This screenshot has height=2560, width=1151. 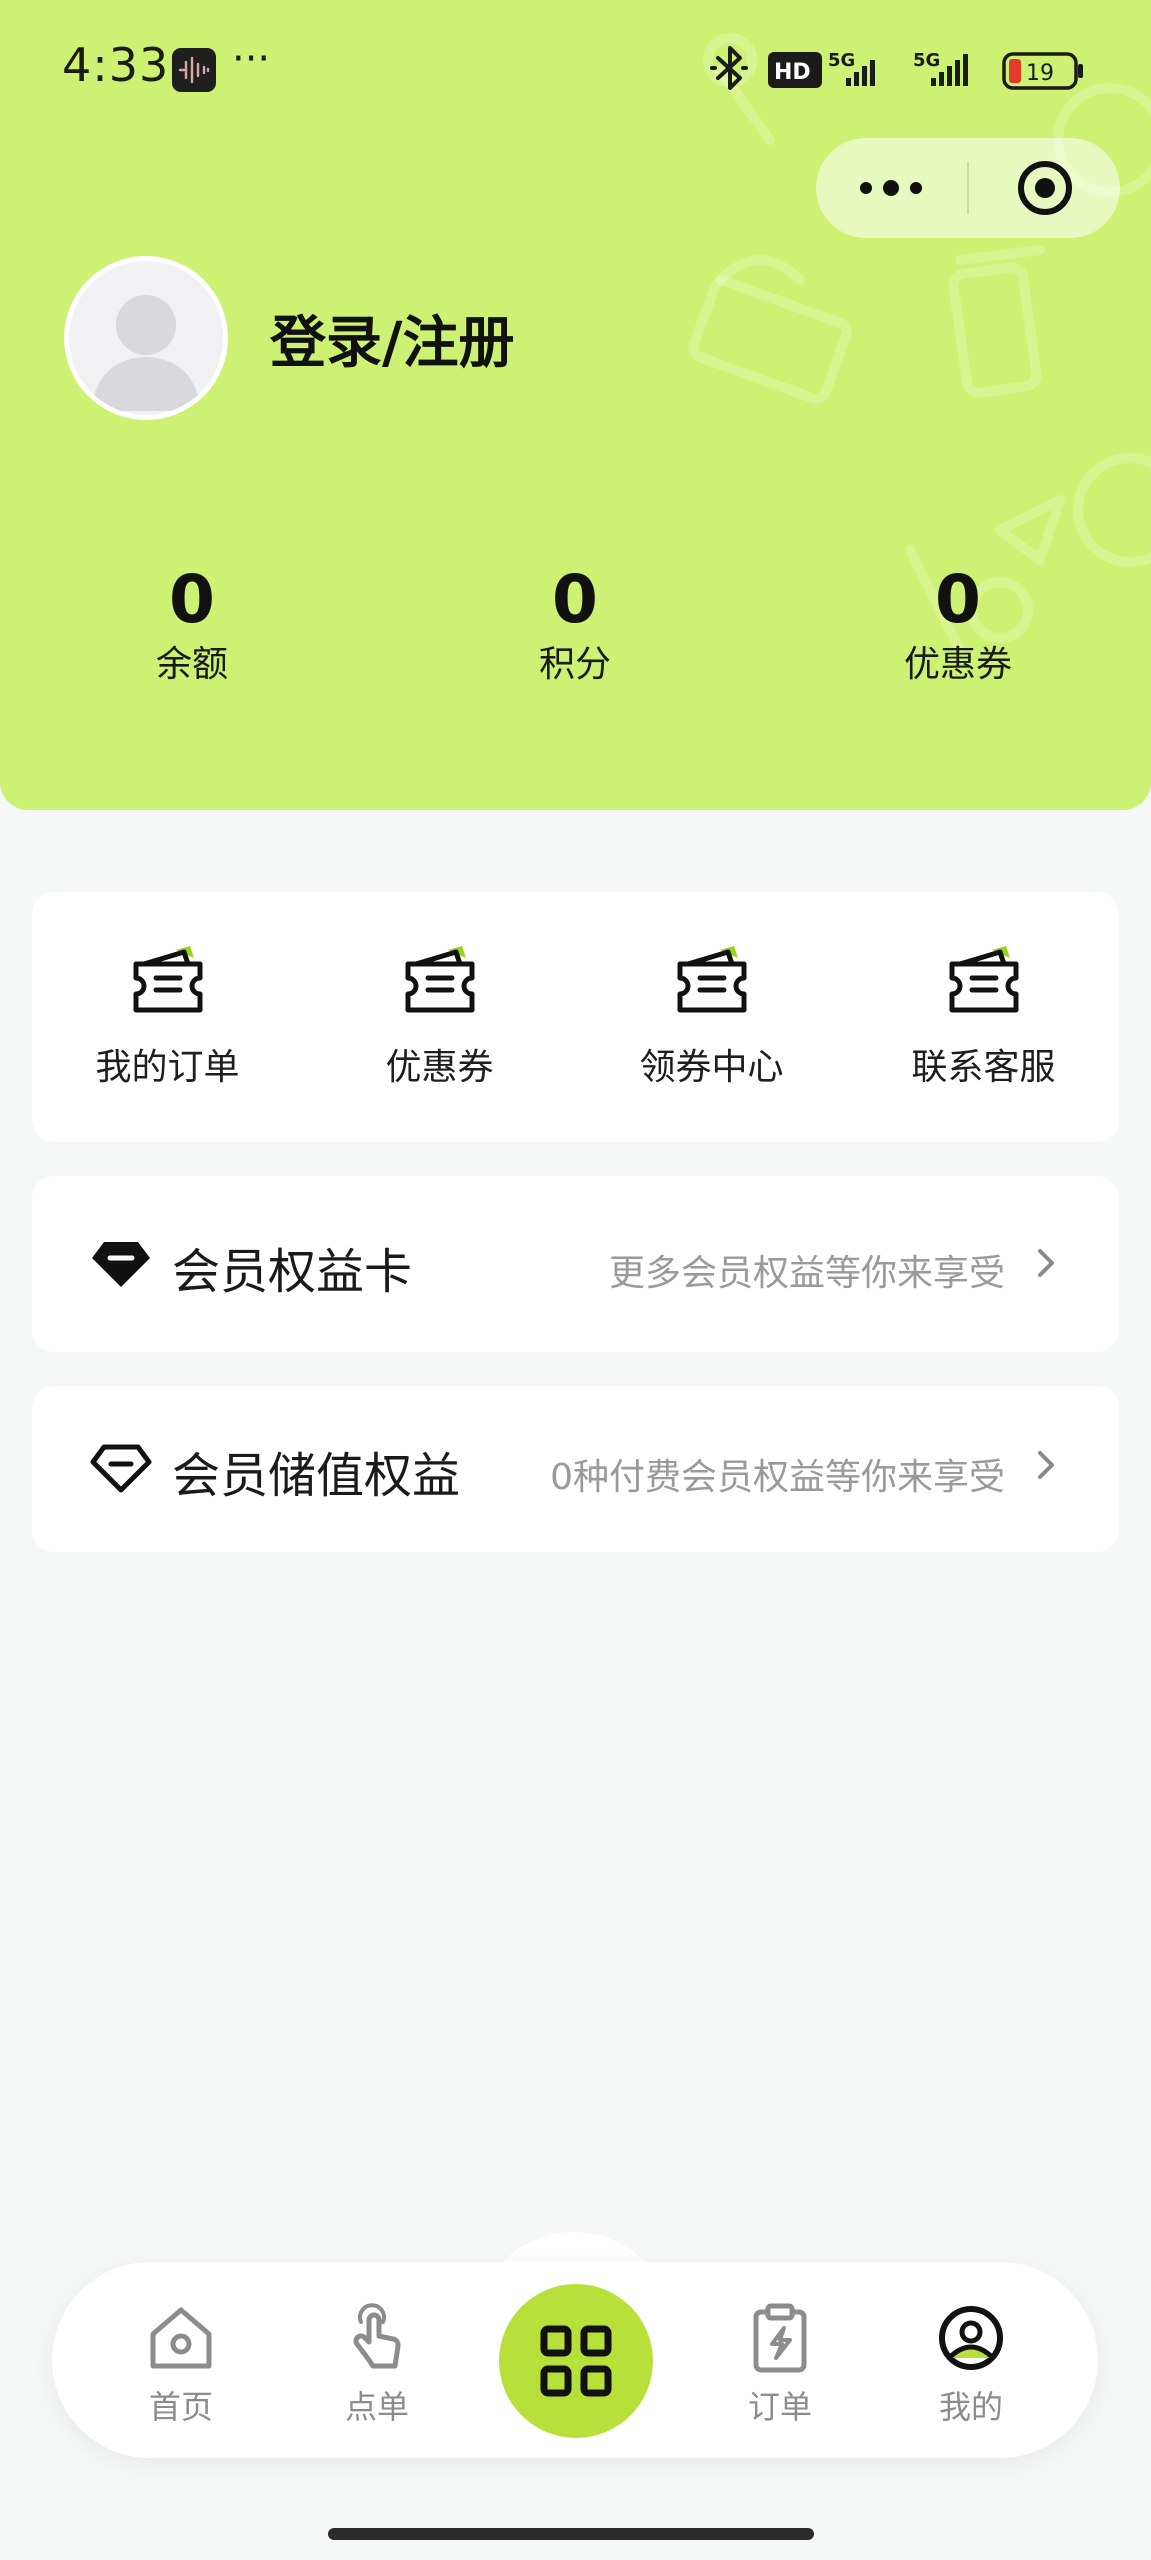 I want to click on stat-points: 0 积分, so click(x=575, y=625).